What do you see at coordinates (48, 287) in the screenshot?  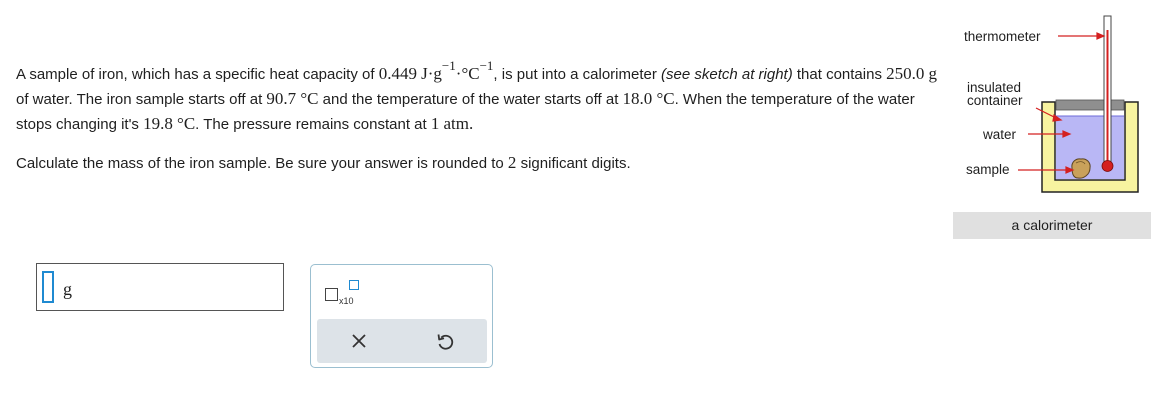 I see `answer-cursor-box` at bounding box center [48, 287].